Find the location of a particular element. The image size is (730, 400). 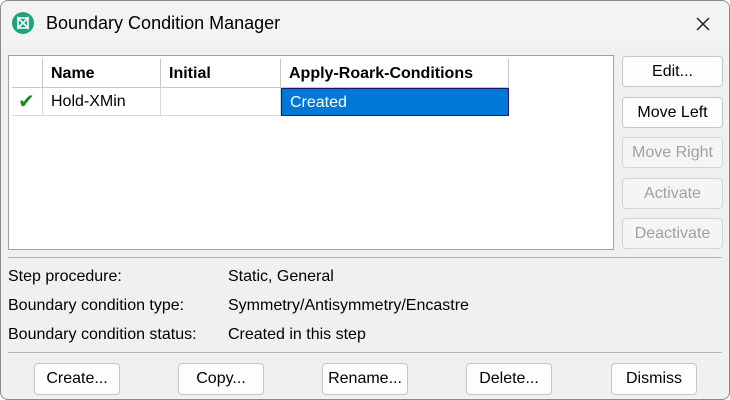

close-icon is located at coordinates (703, 24).